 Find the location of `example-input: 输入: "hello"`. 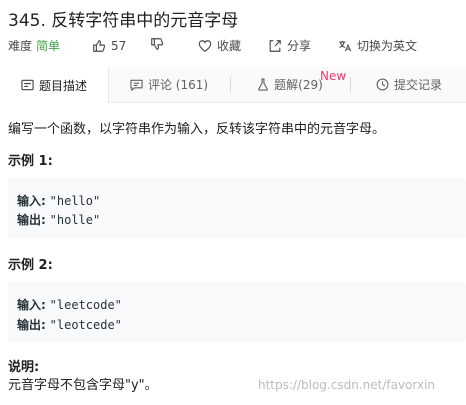

example-input: 输入: "hello" is located at coordinates (58, 200).